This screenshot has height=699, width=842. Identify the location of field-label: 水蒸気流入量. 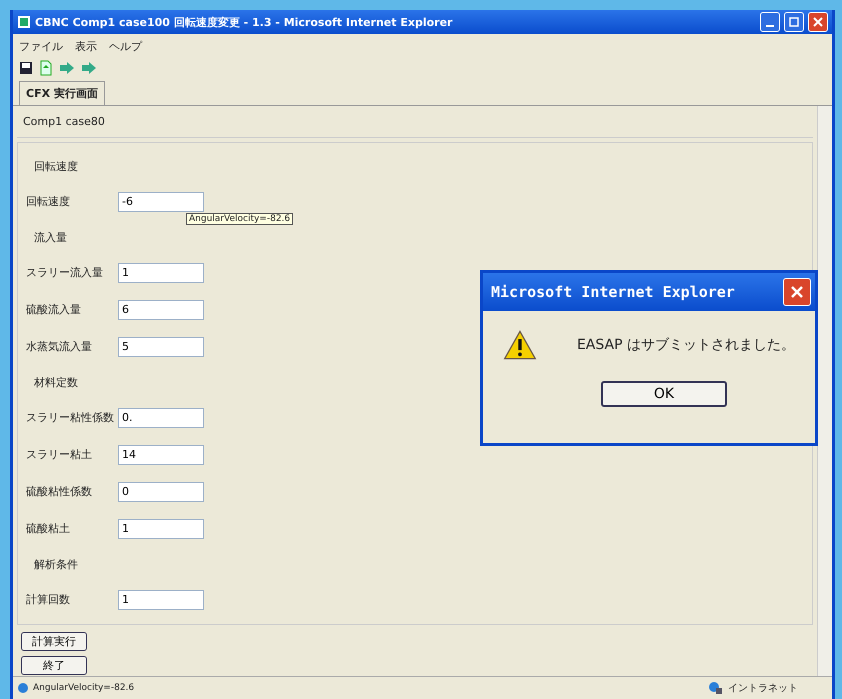
(59, 346).